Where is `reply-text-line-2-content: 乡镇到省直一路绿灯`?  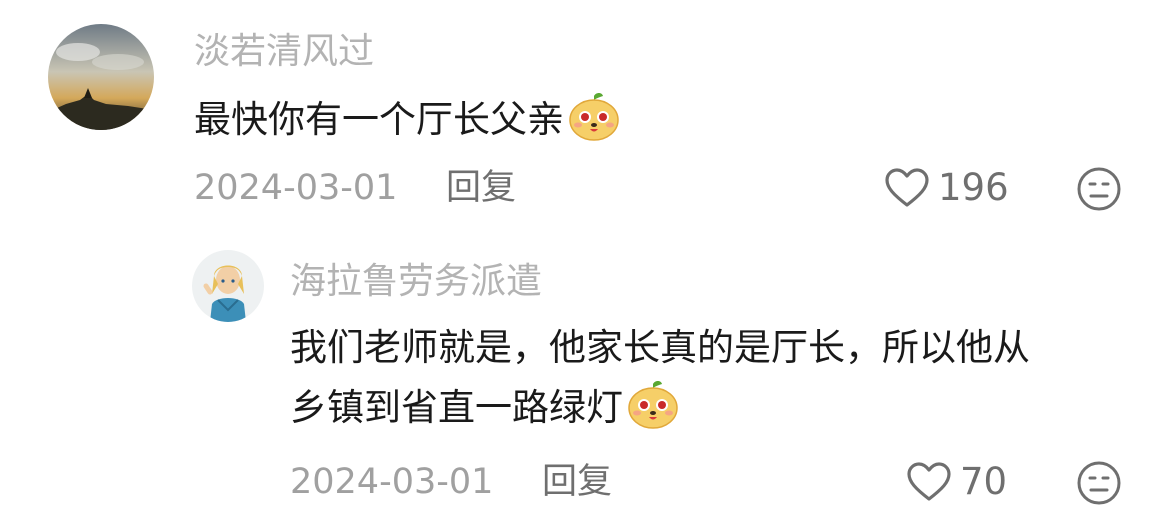
reply-text-line-2-content: 乡镇到省直一路绿灯 is located at coordinates (456, 407).